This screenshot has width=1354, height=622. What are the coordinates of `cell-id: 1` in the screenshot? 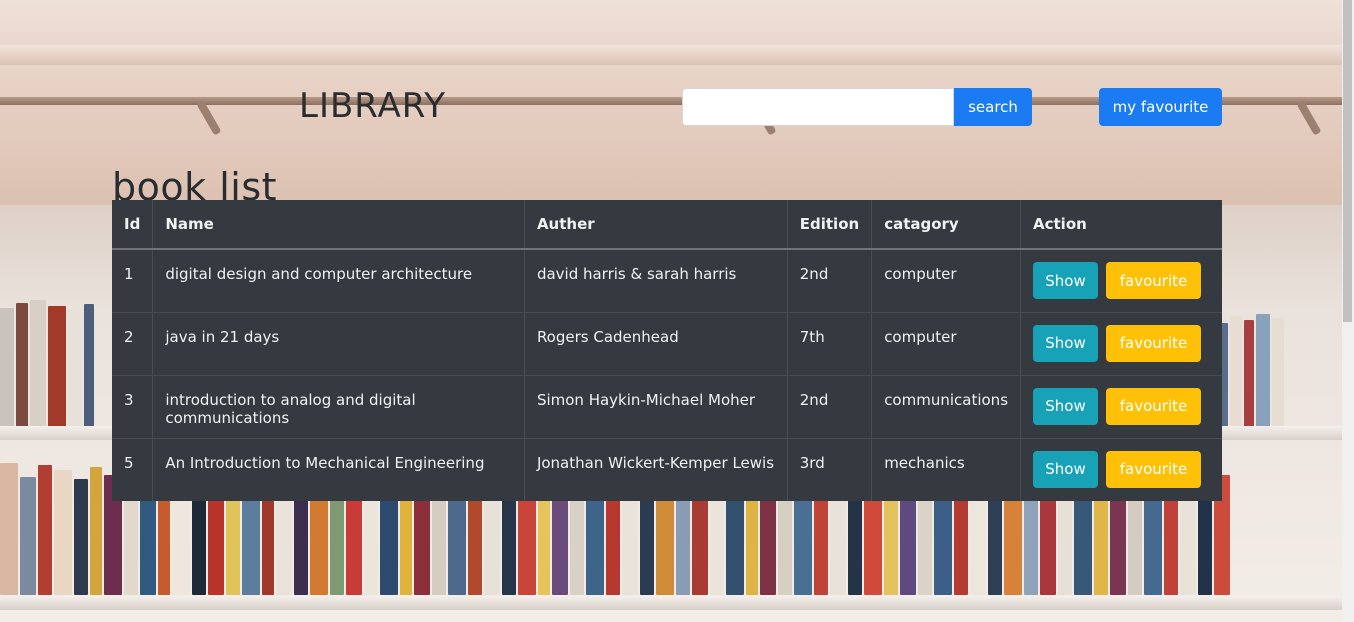 It's located at (129, 274).